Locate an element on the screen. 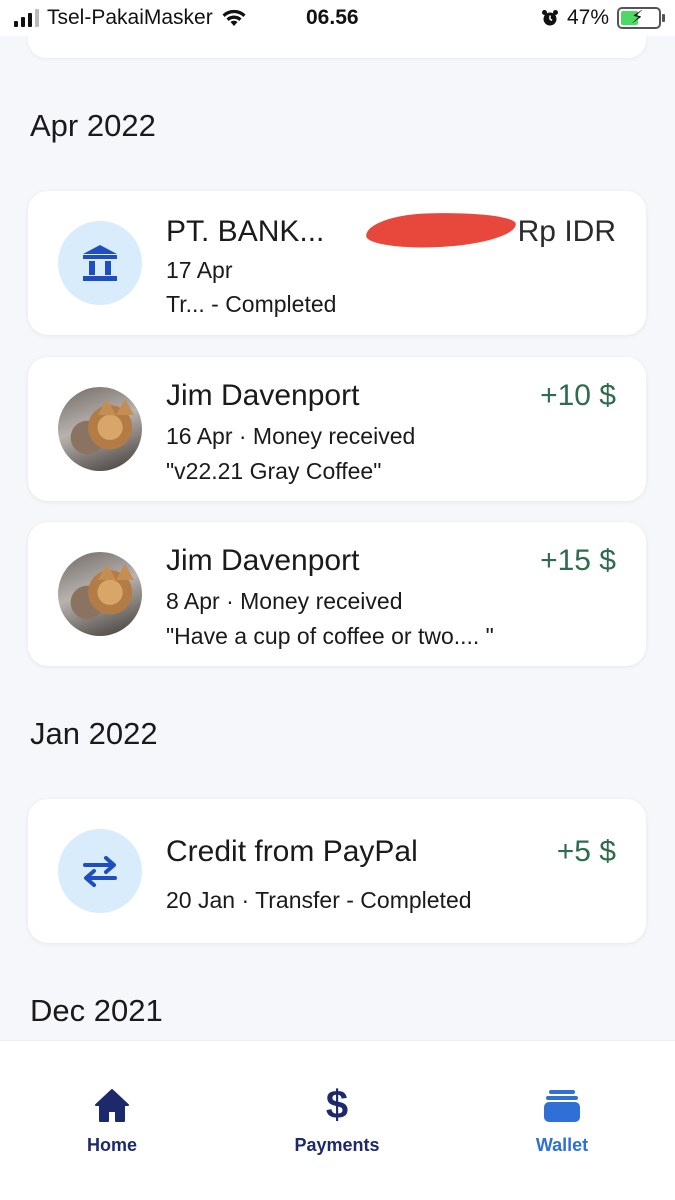  nav-label: Home is located at coordinates (111, 1145).